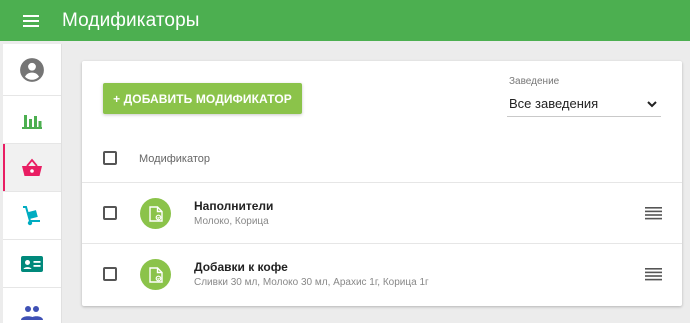 This screenshot has width=690, height=323. I want to click on sidebar-item-users, so click(32, 305).